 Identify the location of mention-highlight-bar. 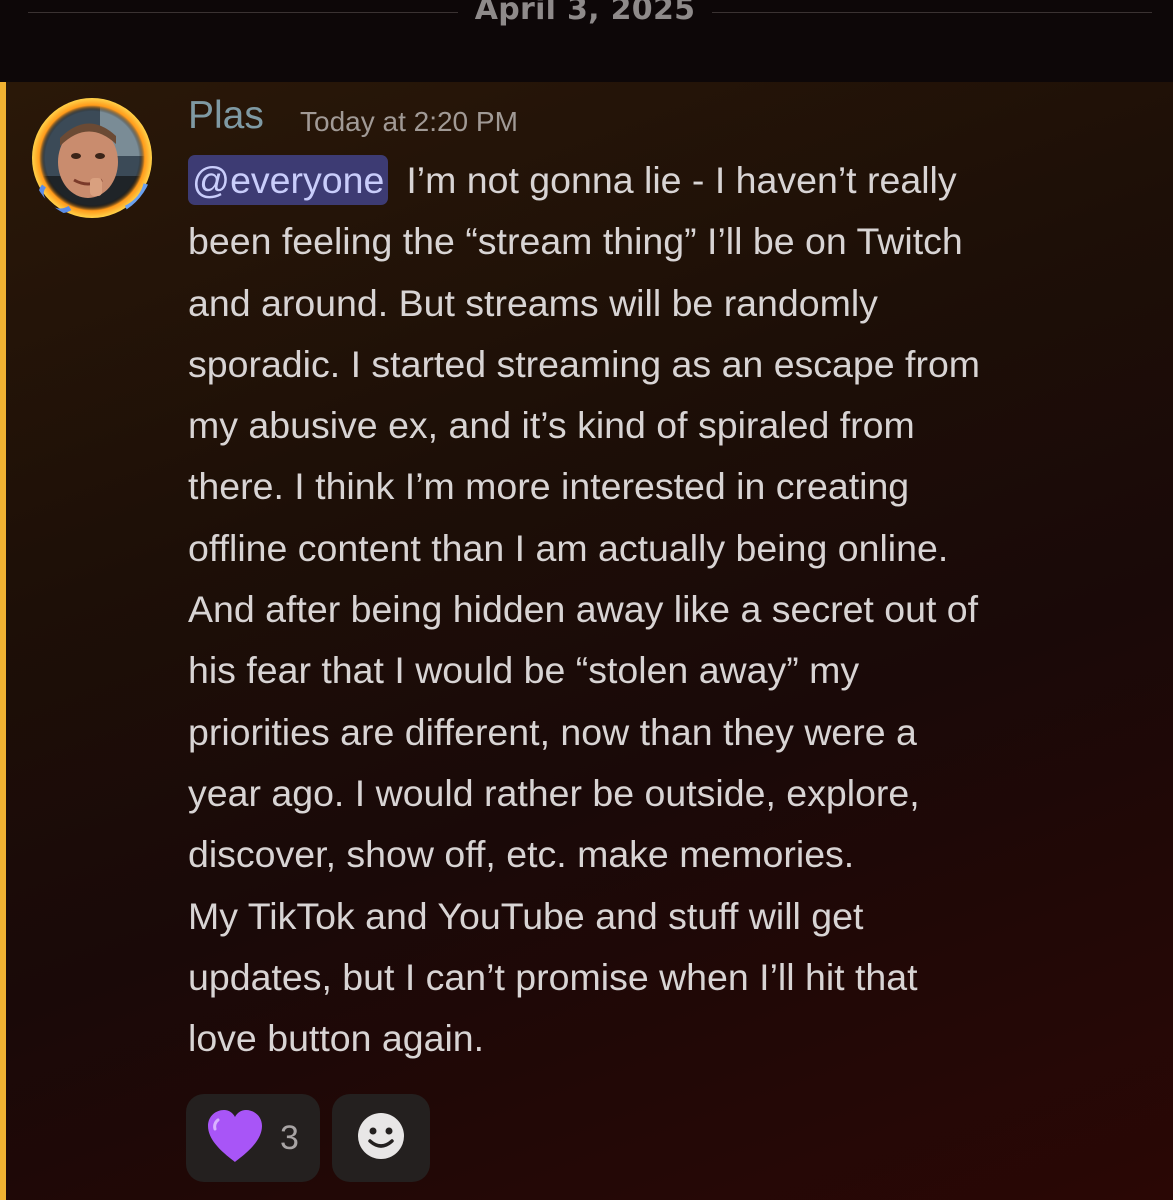
(3, 641).